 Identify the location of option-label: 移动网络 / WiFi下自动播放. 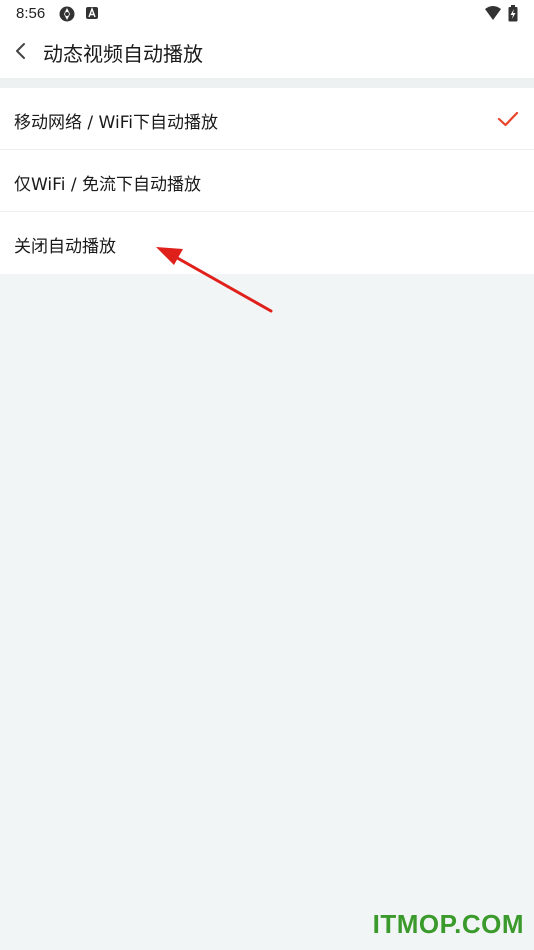
(116, 123).